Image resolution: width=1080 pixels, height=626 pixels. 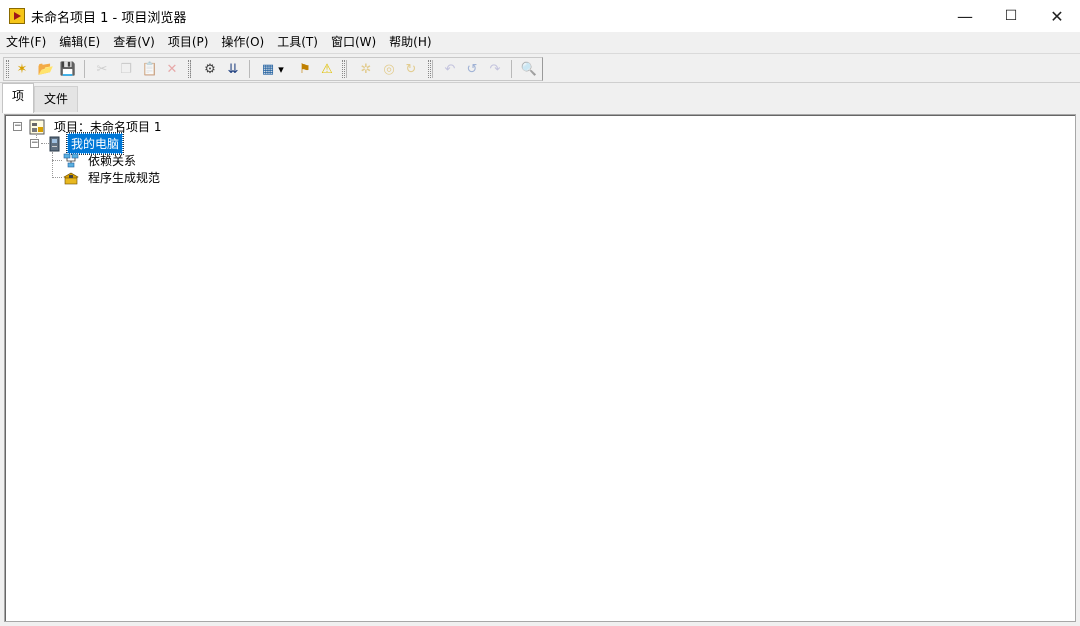 What do you see at coordinates (71, 161) in the screenshot?
I see `dependencies-icon` at bounding box center [71, 161].